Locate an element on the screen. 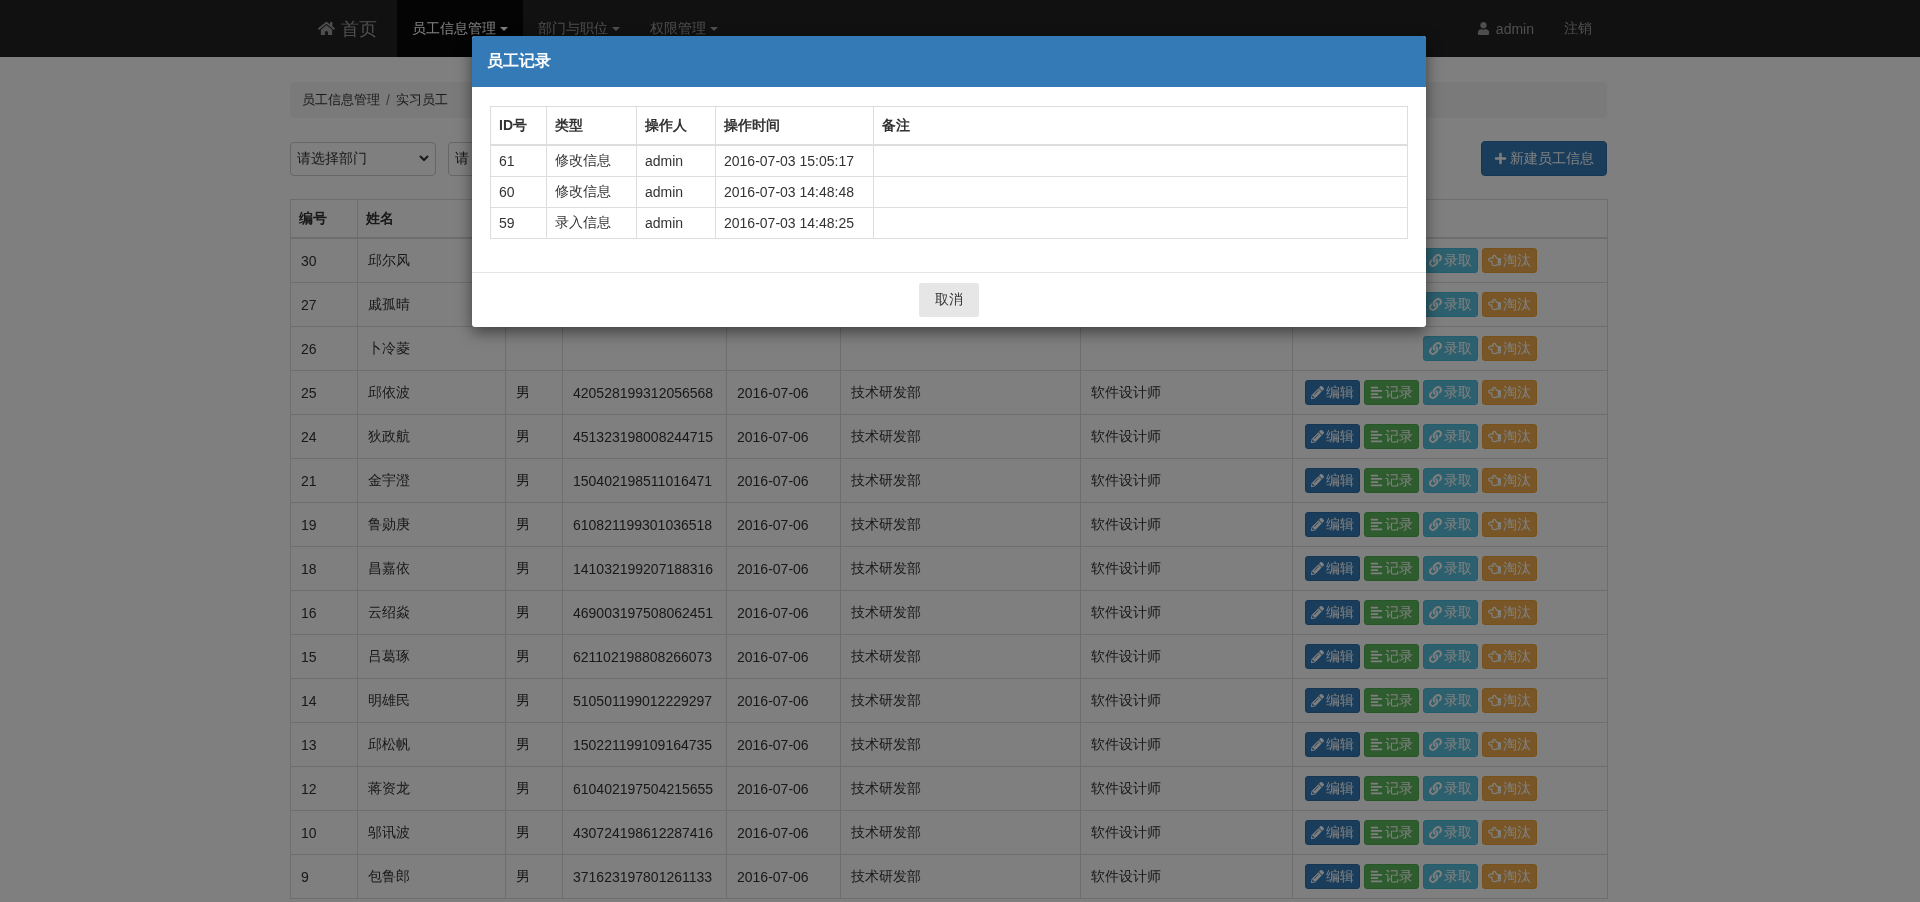 This screenshot has width=1920, height=902. column-header: 类型 is located at coordinates (591, 125).